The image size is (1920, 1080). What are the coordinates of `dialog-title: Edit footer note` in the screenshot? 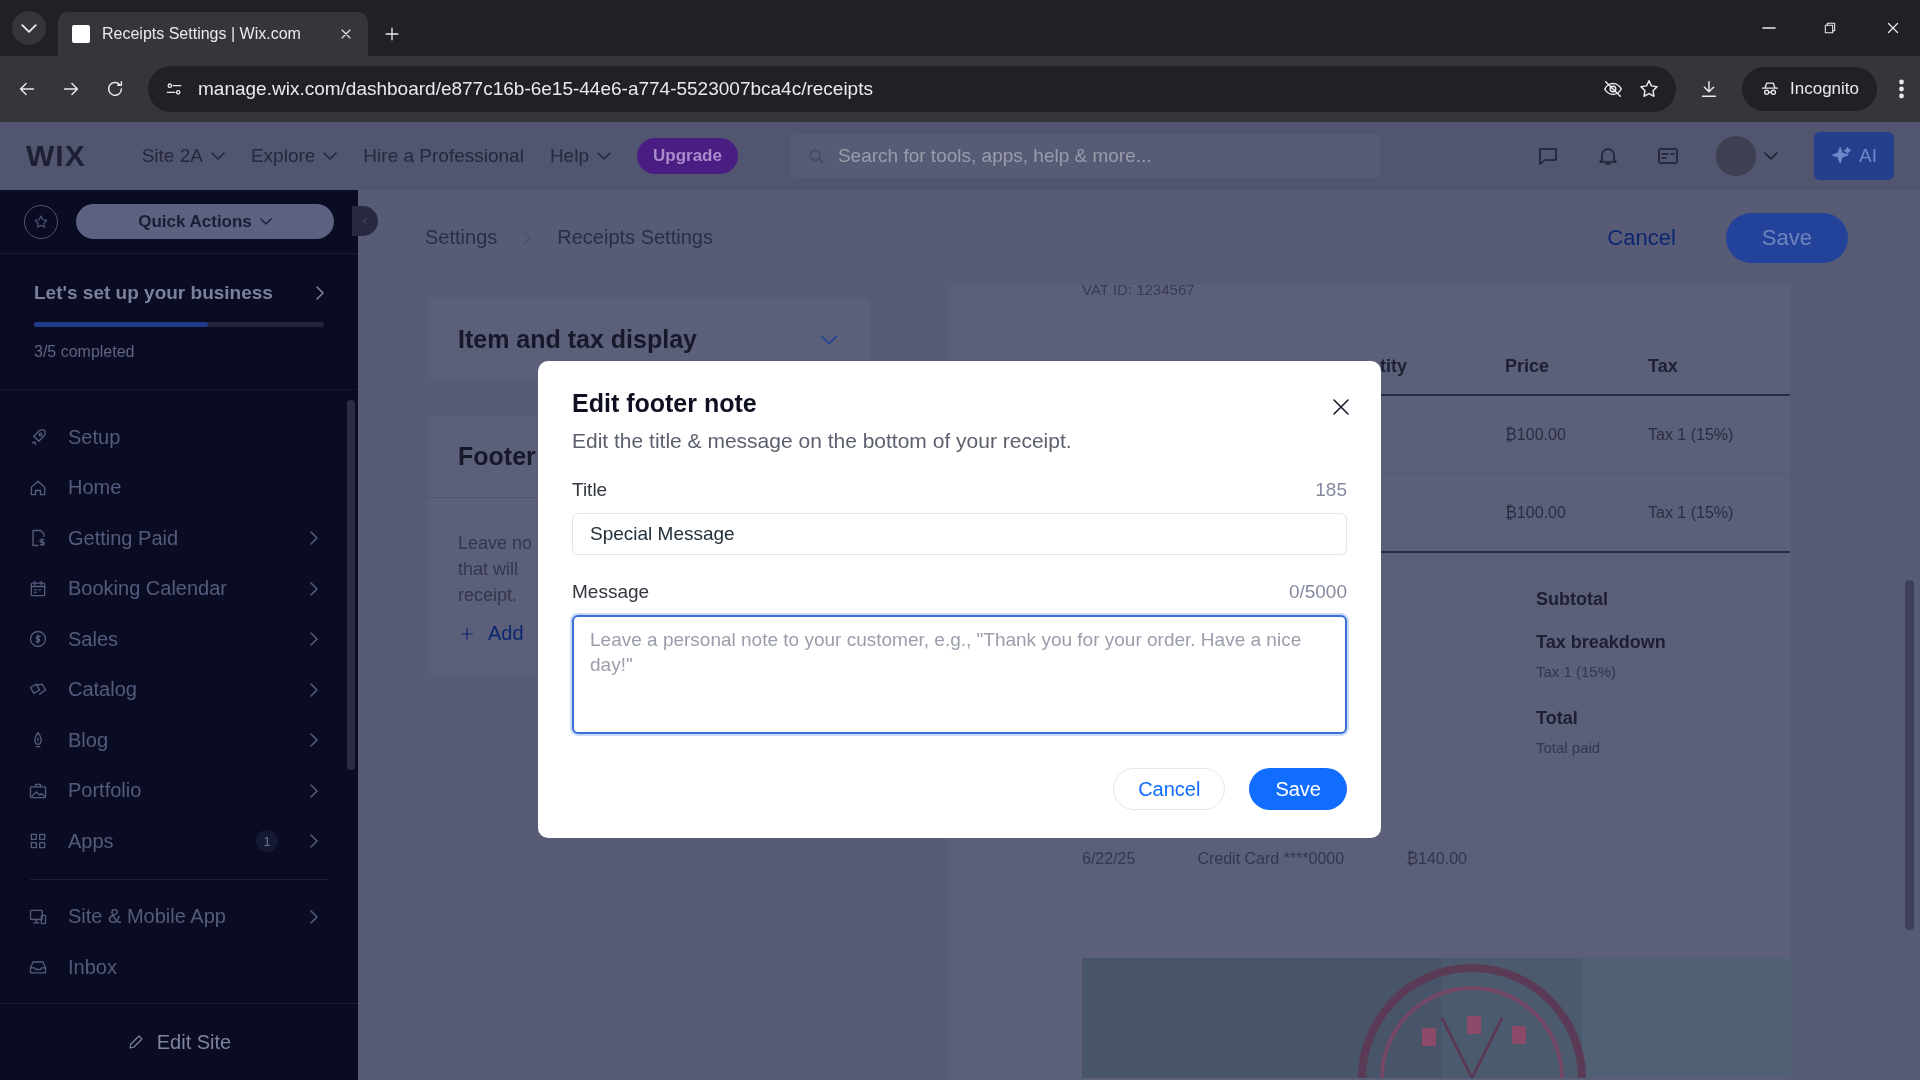 It's located at (664, 403).